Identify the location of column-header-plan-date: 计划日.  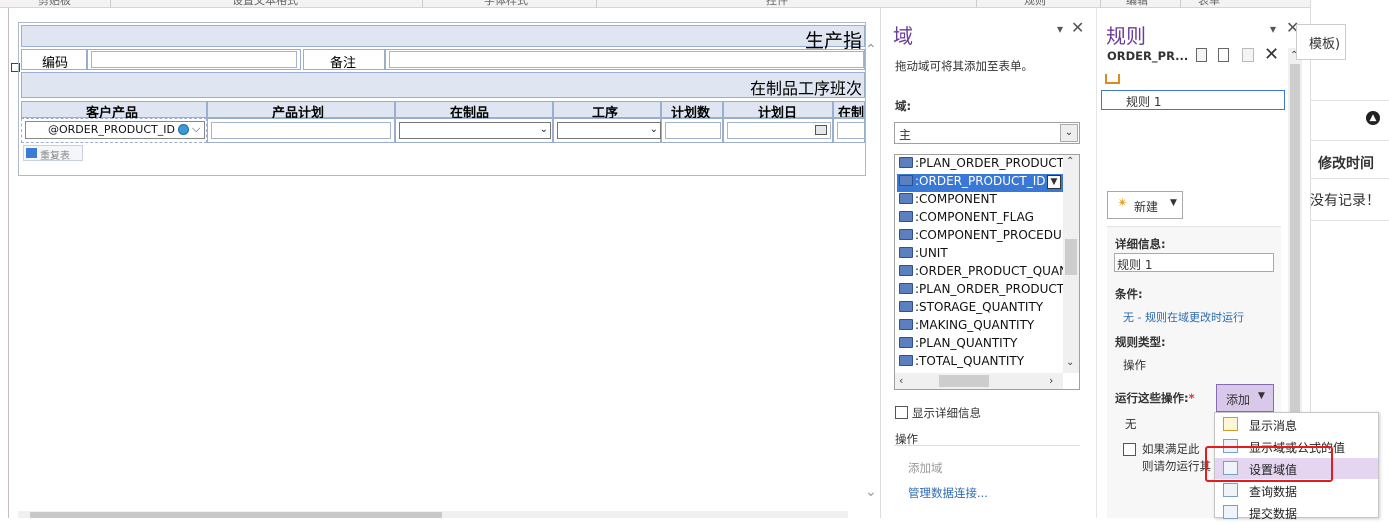
(778, 111).